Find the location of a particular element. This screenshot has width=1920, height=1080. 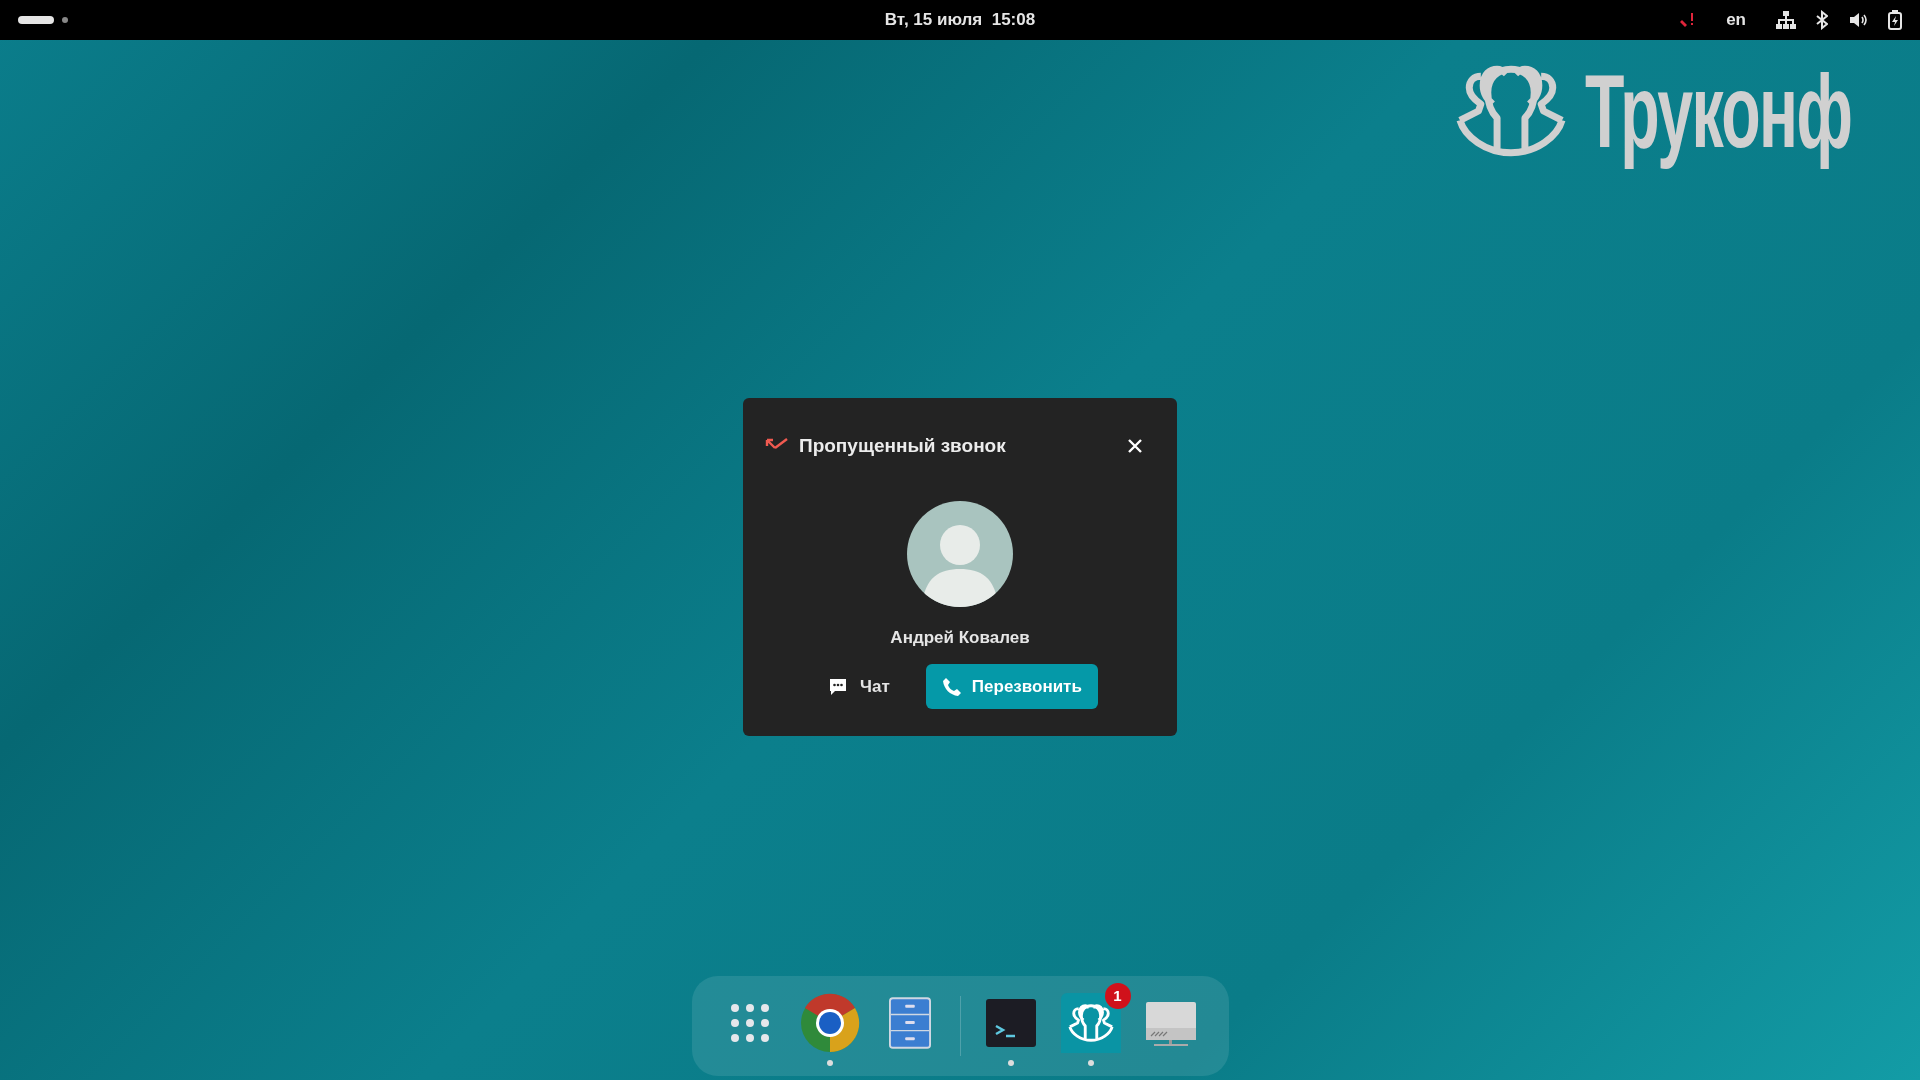

notification-title: Пропущенный звонок is located at coordinates (902, 446).